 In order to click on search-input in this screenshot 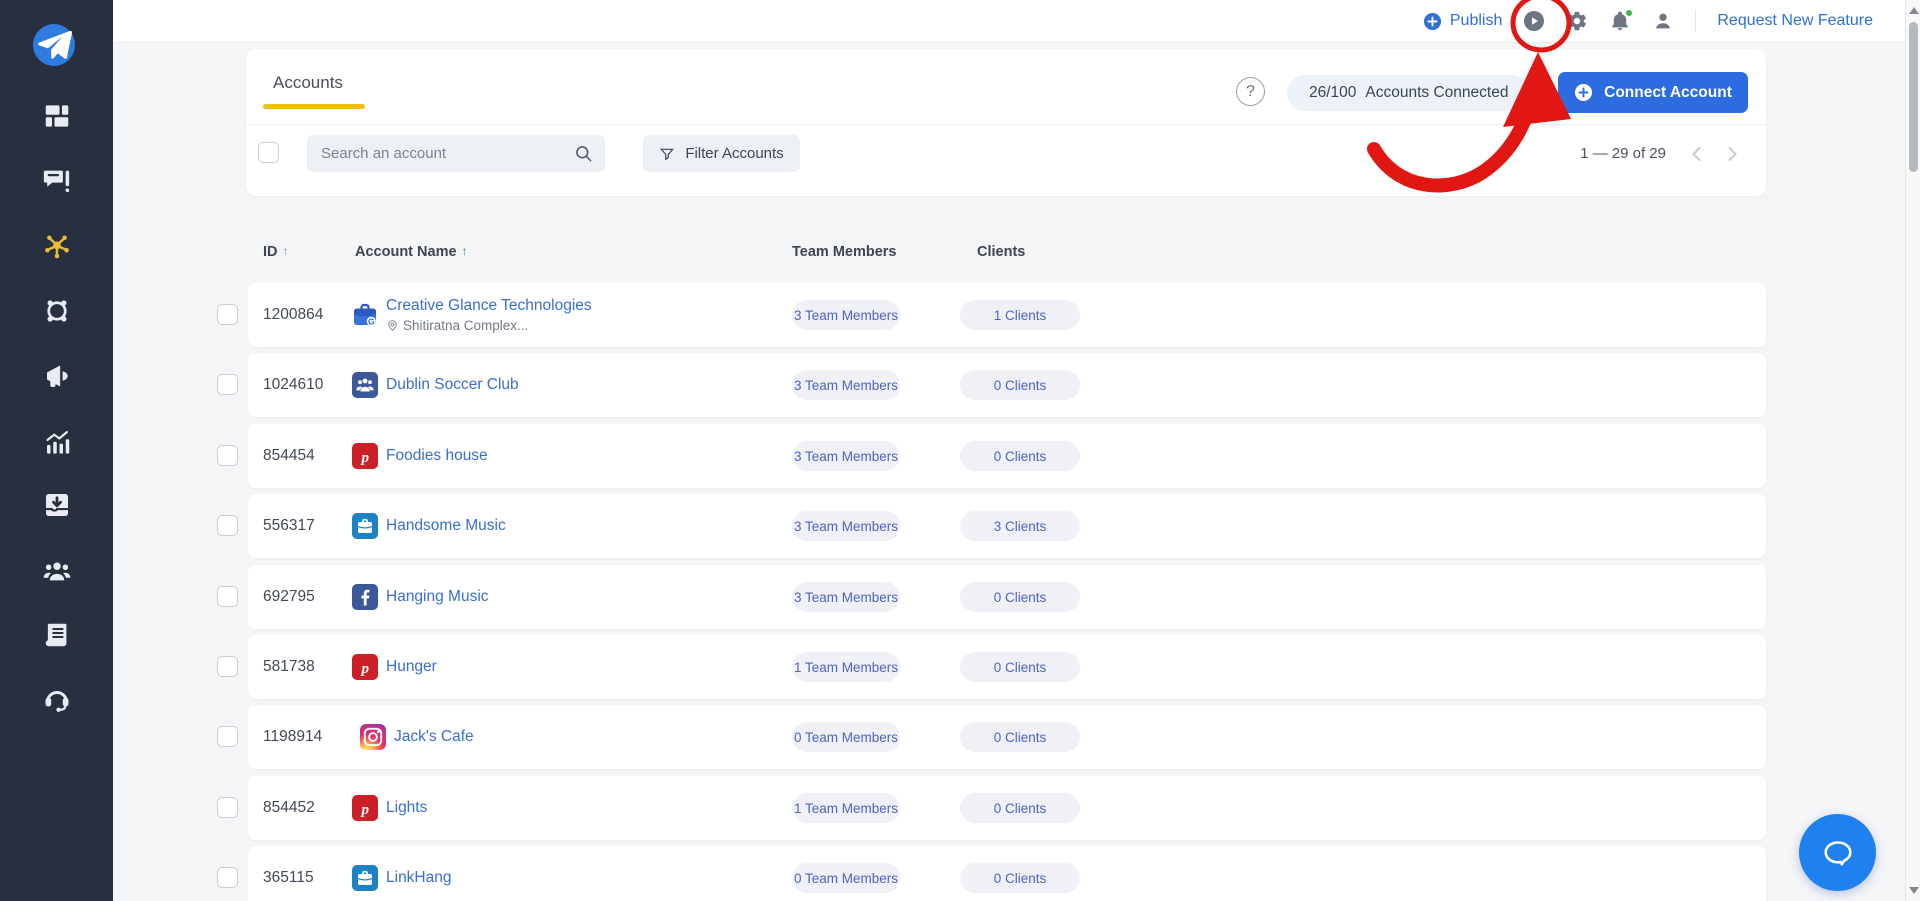, I will do `click(456, 153)`.